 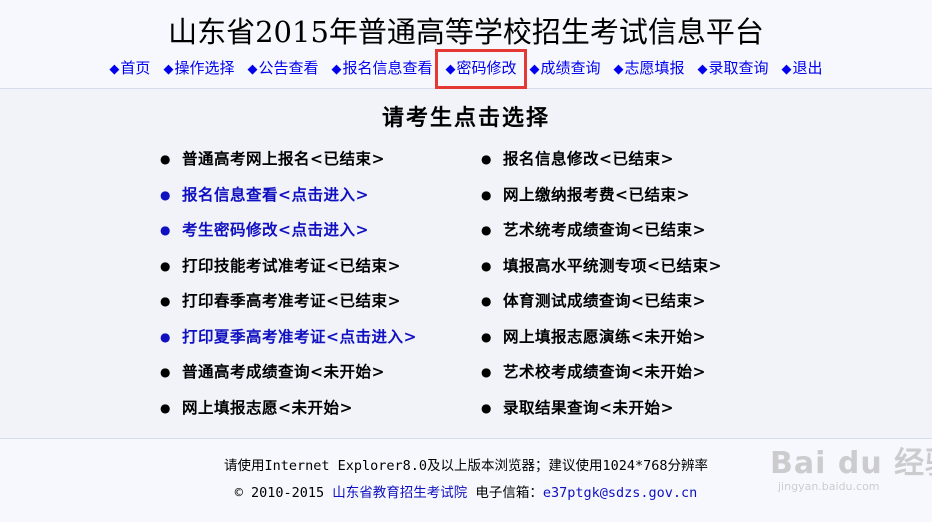 I want to click on option-item-right-5: ● 网上填报志愿演练<未开始>, so click(x=601, y=340).